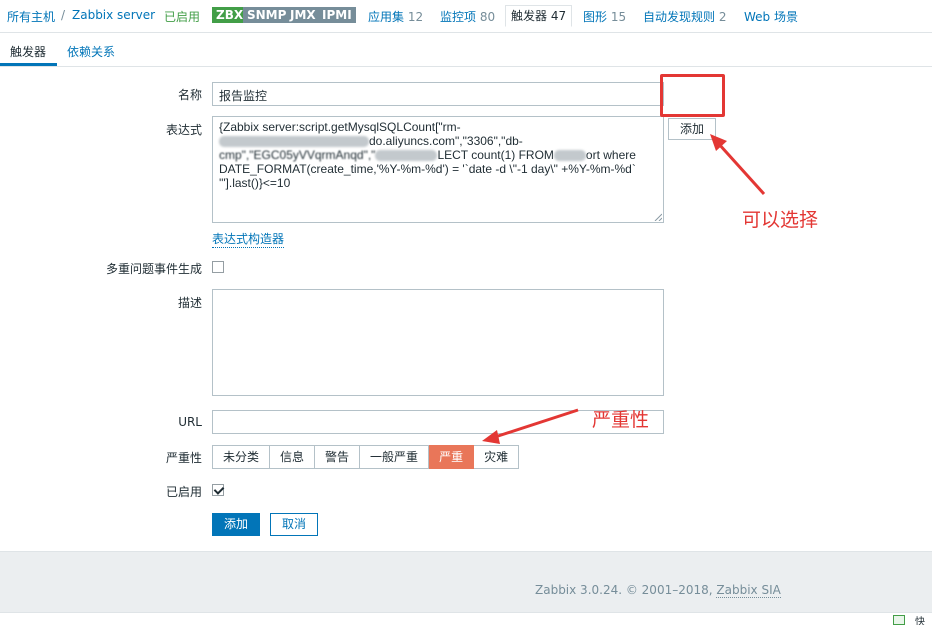 This screenshot has width=932, height=625. What do you see at coordinates (395, 457) in the screenshot?
I see `severity-average: 一般严重` at bounding box center [395, 457].